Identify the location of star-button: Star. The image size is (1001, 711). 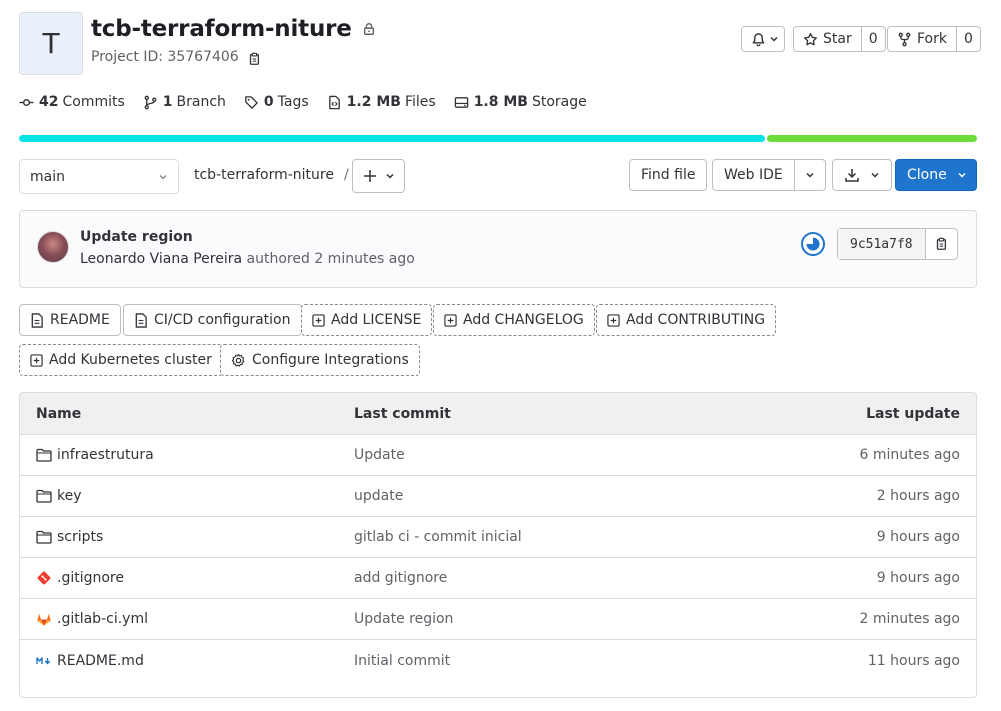
(827, 39).